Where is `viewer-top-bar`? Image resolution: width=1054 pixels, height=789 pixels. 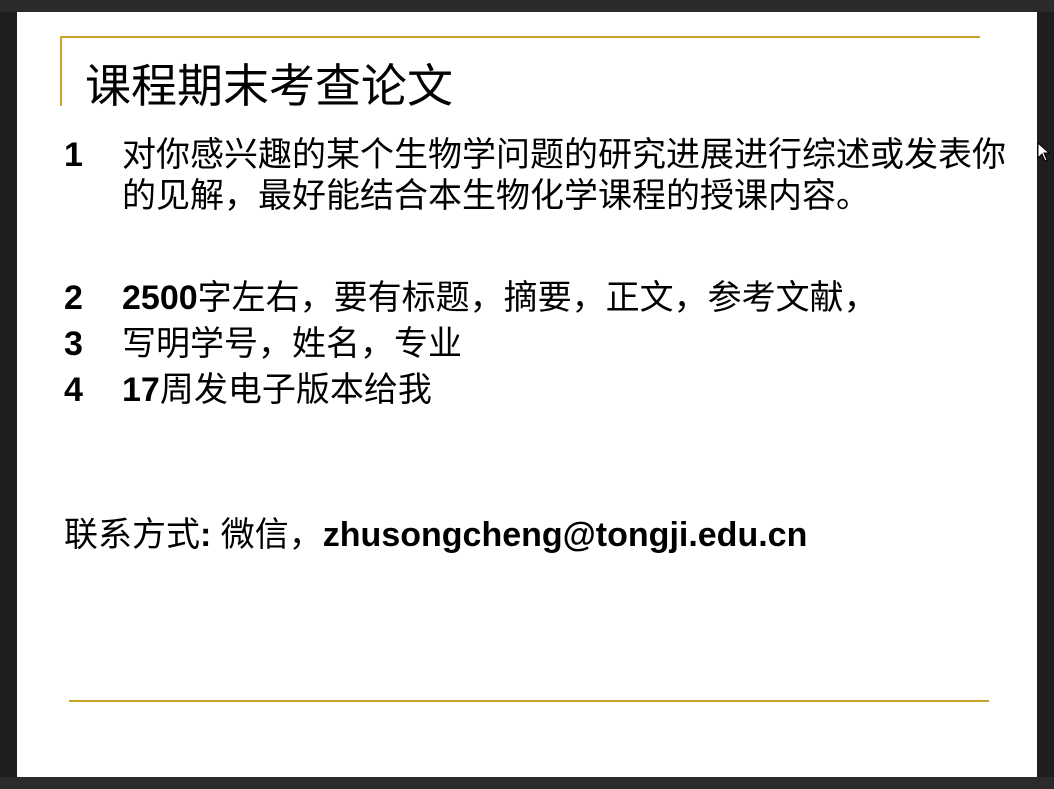
viewer-top-bar is located at coordinates (527, 6).